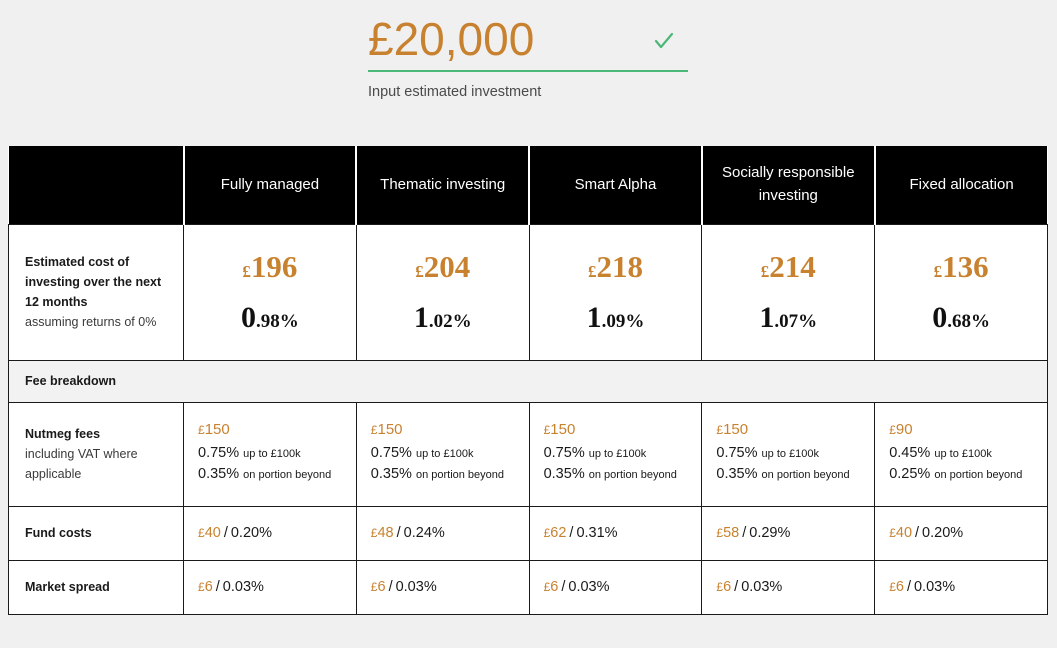  Describe the element at coordinates (270, 317) in the screenshot. I see `cost-percent: 0.98%` at that location.